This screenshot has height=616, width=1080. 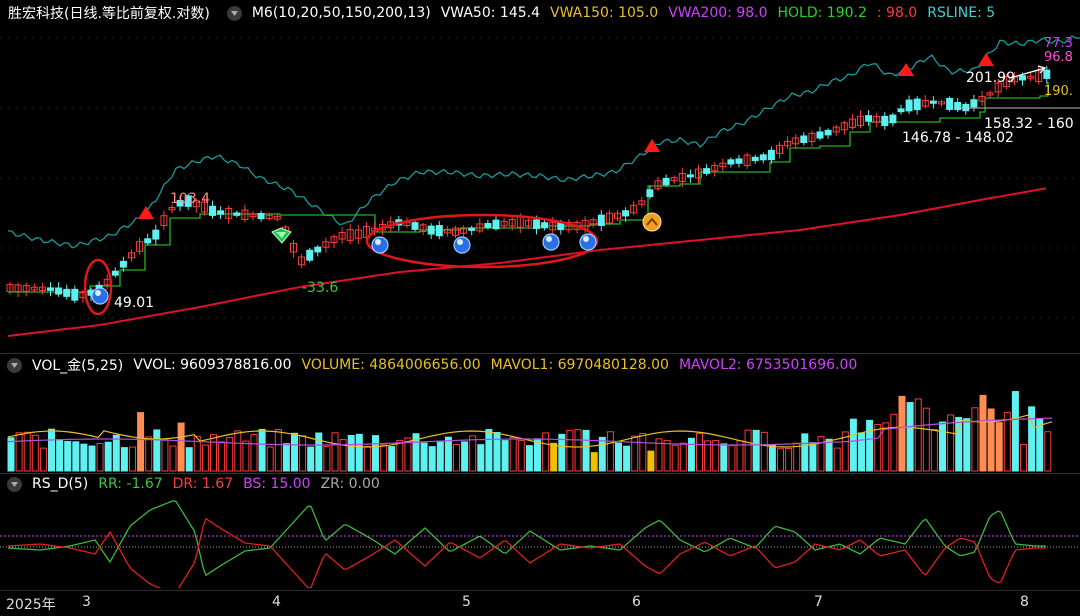 What do you see at coordinates (14, 365) in the screenshot?
I see `volume-toggle-icon` at bounding box center [14, 365].